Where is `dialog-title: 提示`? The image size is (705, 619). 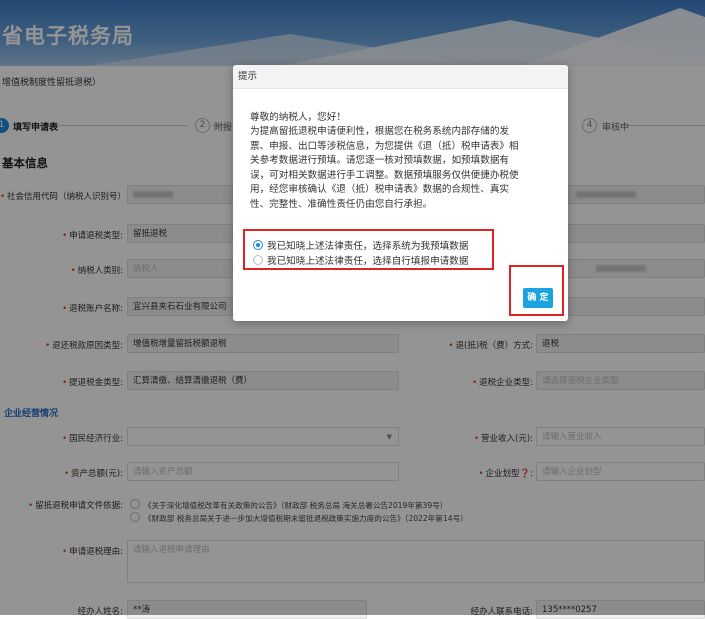
dialog-title: 提示 is located at coordinates (400, 77).